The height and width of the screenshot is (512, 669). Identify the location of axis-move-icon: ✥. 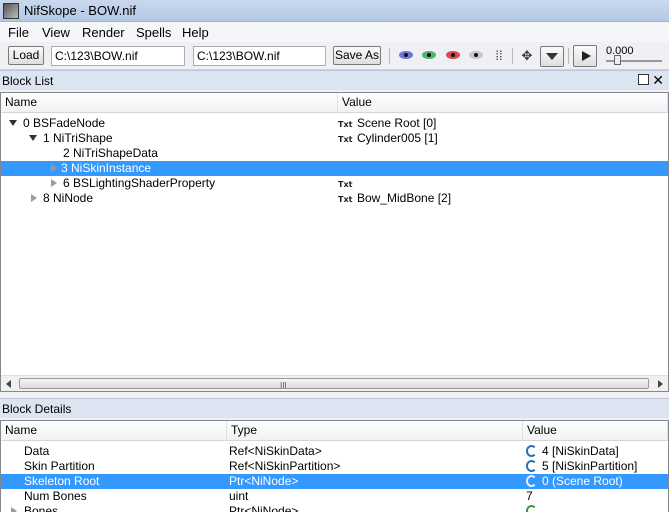
(527, 56).